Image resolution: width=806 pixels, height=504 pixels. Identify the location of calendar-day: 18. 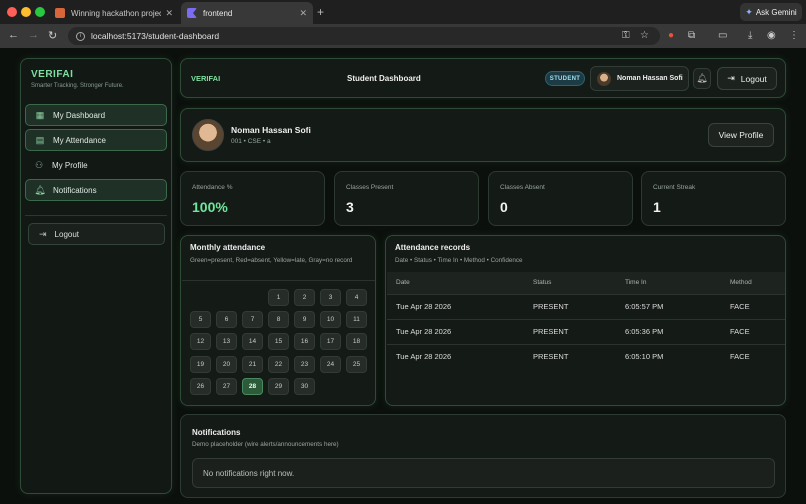
(356, 341).